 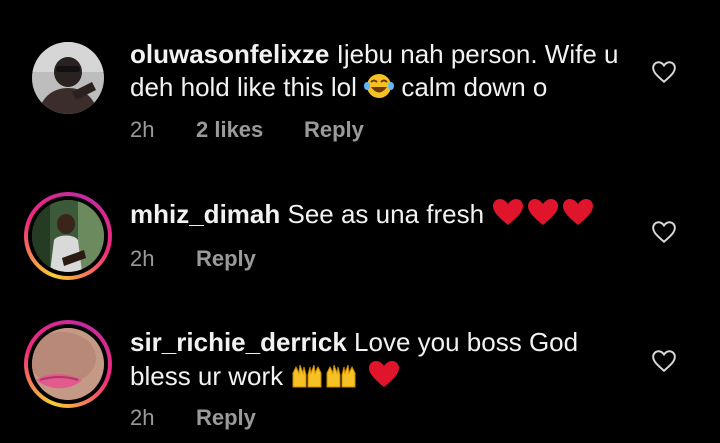 I want to click on comment-meta: 2h 2 likes Reply, so click(x=247, y=130).